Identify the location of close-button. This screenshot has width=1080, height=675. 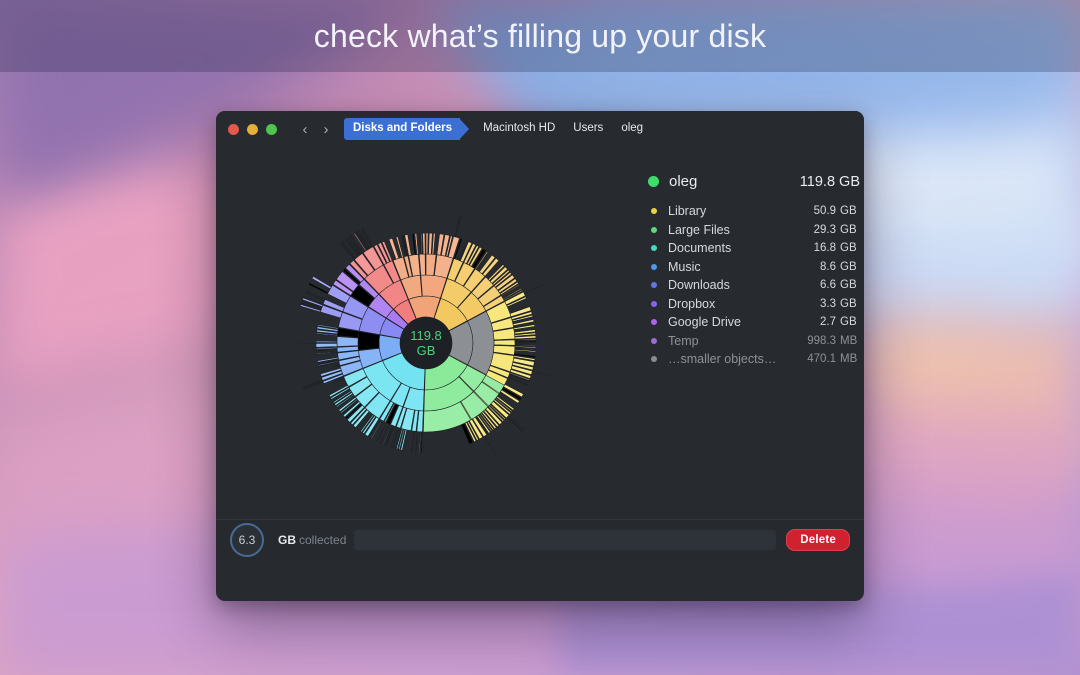
(233, 129).